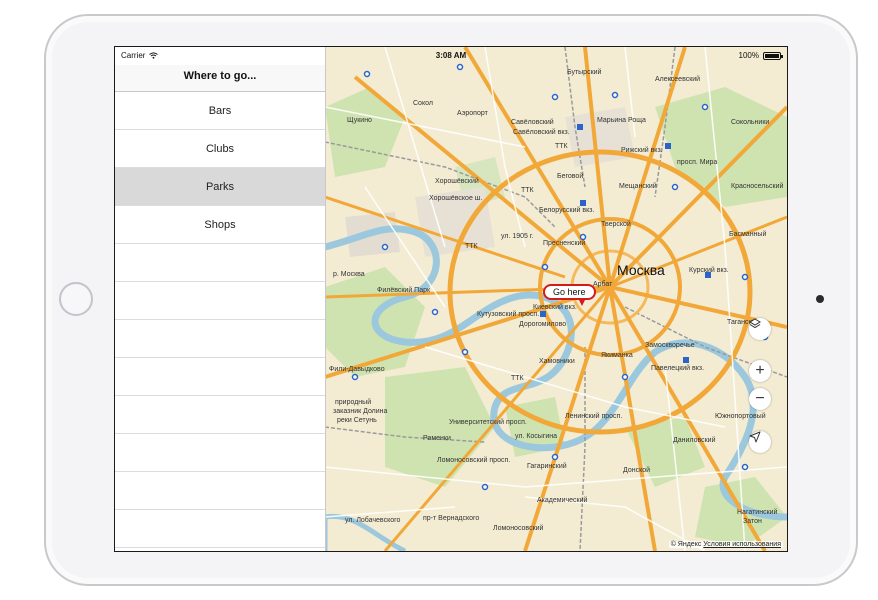 Image resolution: width=878 pixels, height=600 pixels. Describe the element at coordinates (621, 120) in the screenshot. I see `map-label: Марьина Роща` at that location.